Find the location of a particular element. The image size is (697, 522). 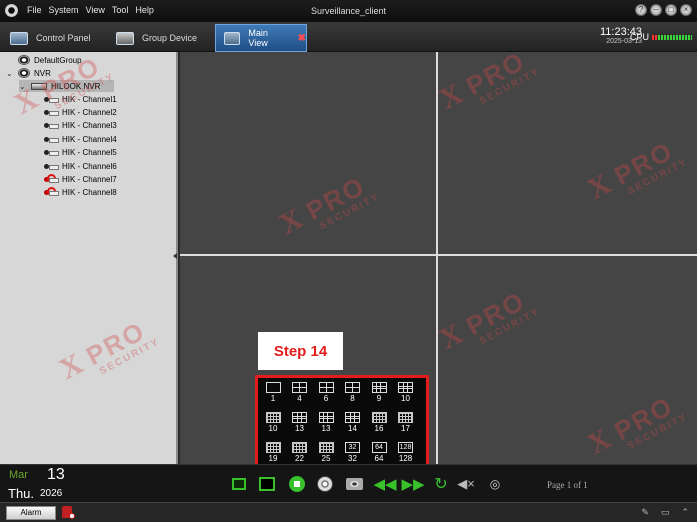

tab-group-device: Group Device is located at coordinates (162, 38).